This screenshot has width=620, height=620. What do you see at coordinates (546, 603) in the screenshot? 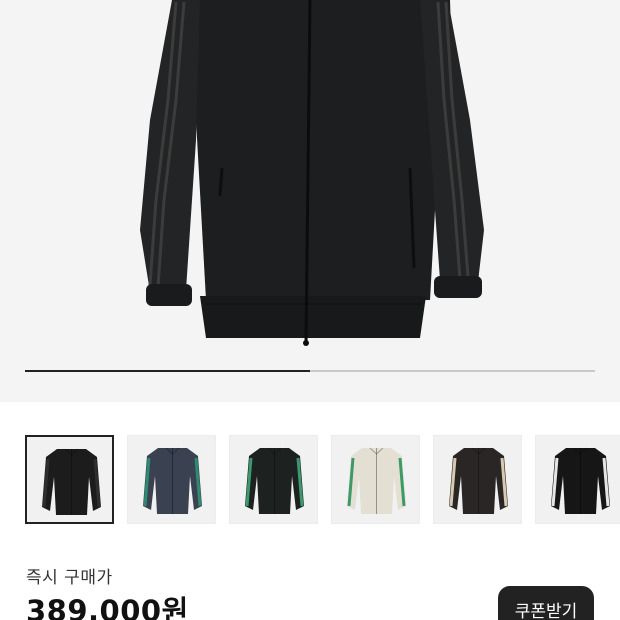
I see `coupon-button: 쿠폰받기` at bounding box center [546, 603].